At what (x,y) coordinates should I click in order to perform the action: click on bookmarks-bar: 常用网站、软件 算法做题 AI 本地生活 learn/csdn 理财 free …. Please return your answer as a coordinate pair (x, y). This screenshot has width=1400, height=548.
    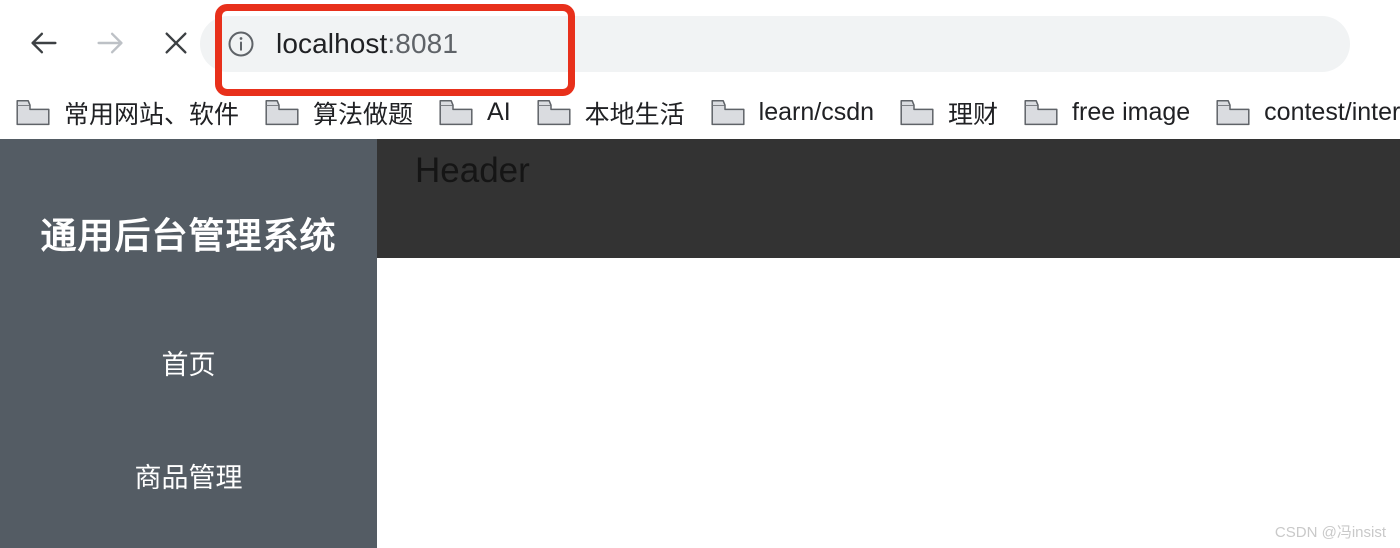
    Looking at the image, I should click on (700, 112).